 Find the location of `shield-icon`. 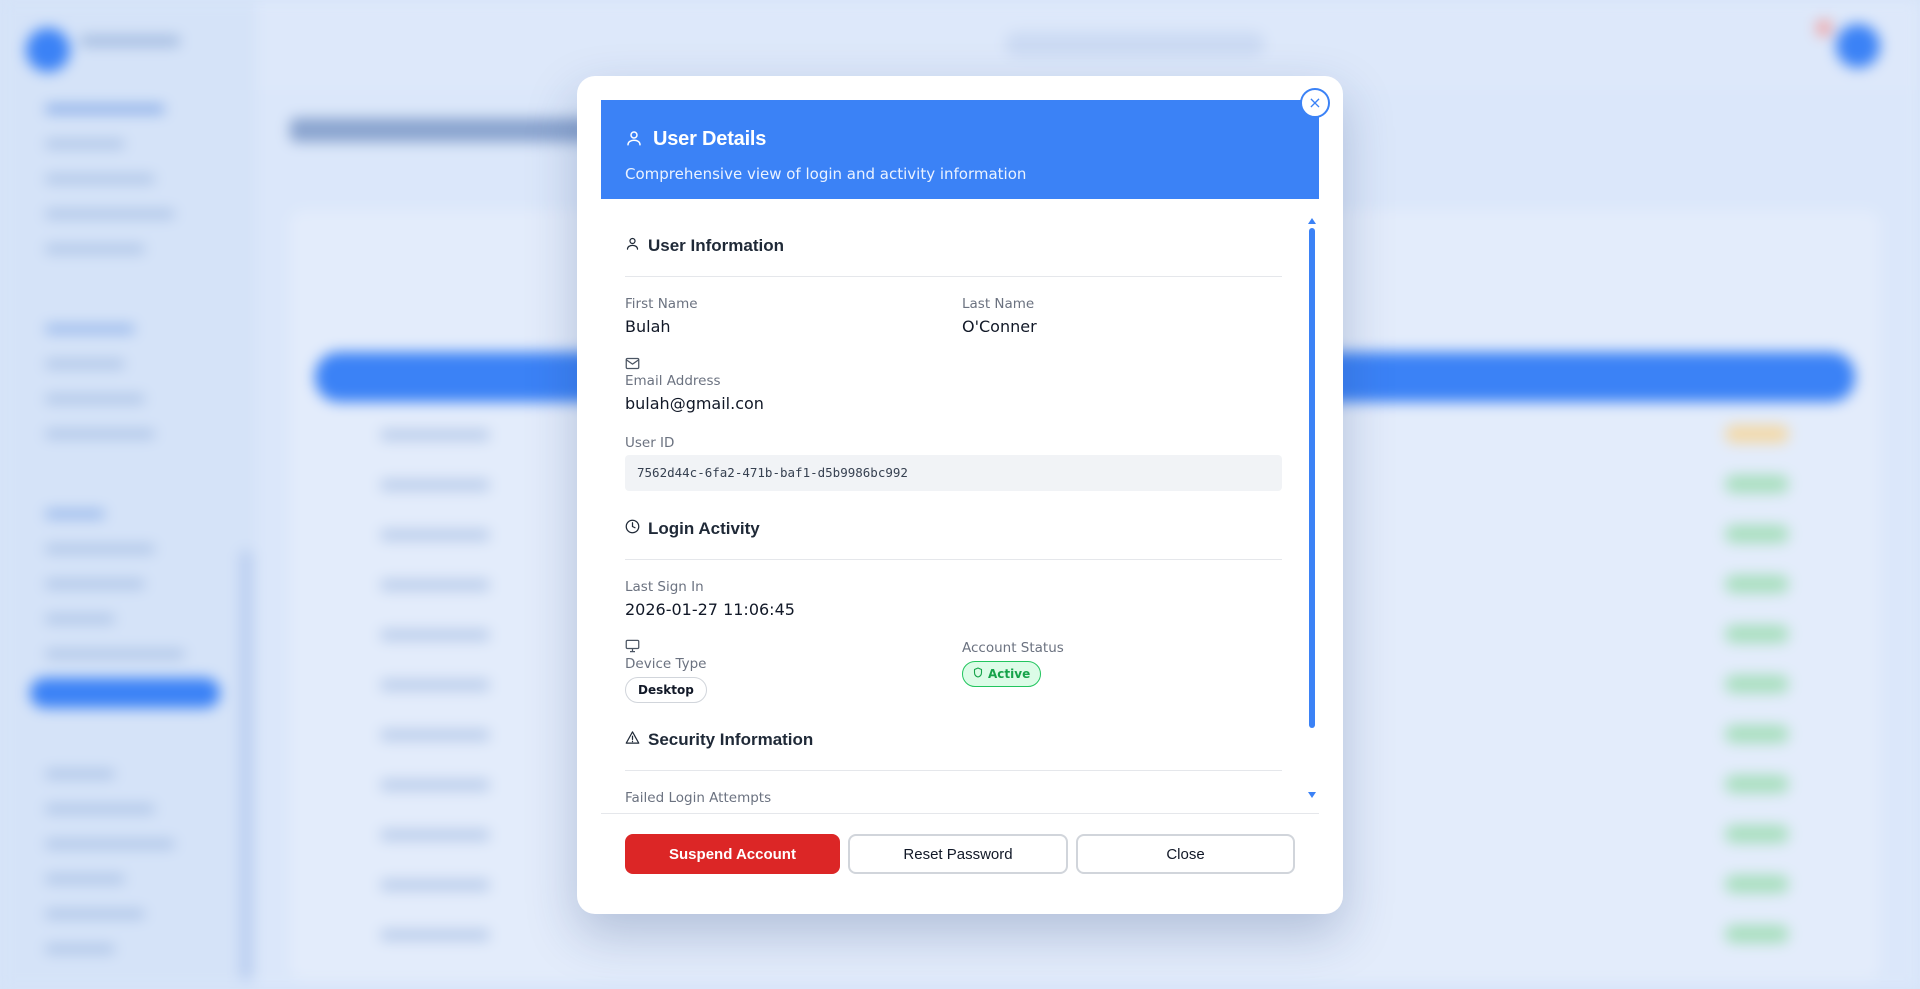

shield-icon is located at coordinates (978, 674).